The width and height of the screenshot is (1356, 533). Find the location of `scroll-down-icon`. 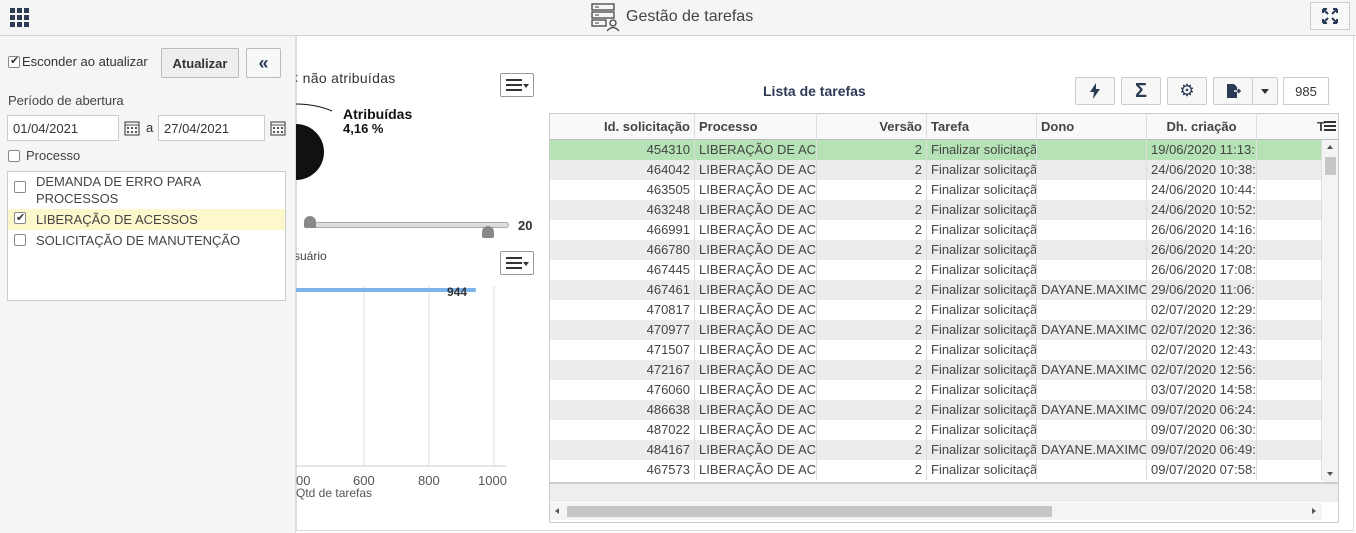

scroll-down-icon is located at coordinates (1330, 474).